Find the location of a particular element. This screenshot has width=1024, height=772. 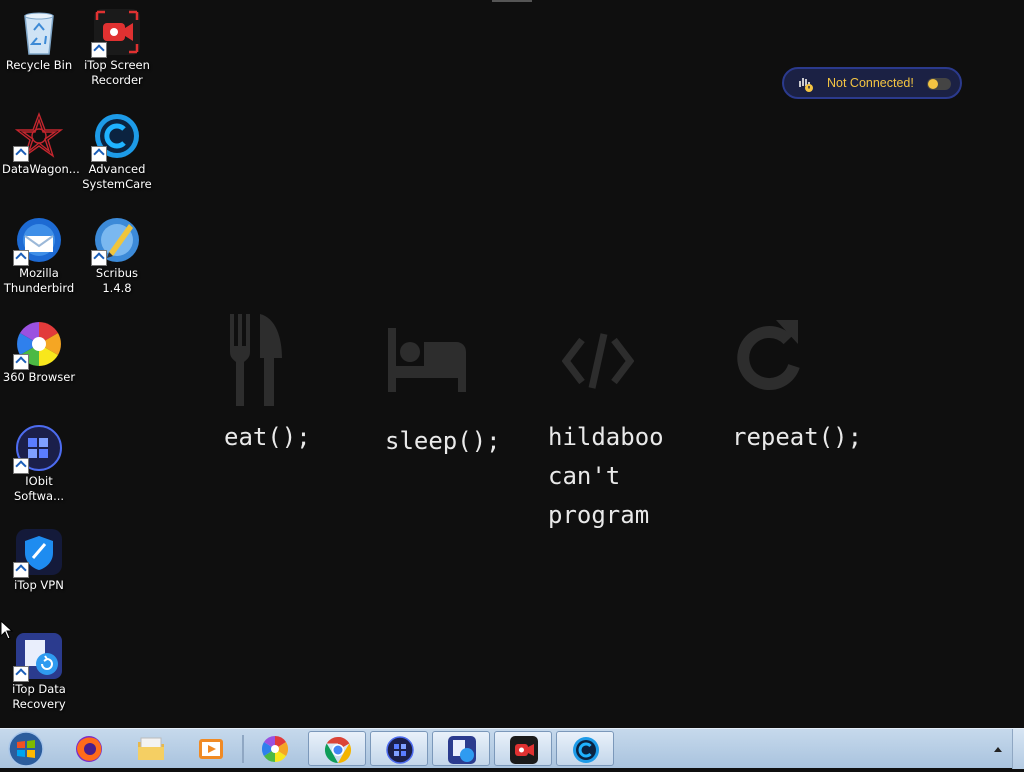

desktop-icon-scribus: Scribus 1.4.8 is located at coordinates (117, 252).